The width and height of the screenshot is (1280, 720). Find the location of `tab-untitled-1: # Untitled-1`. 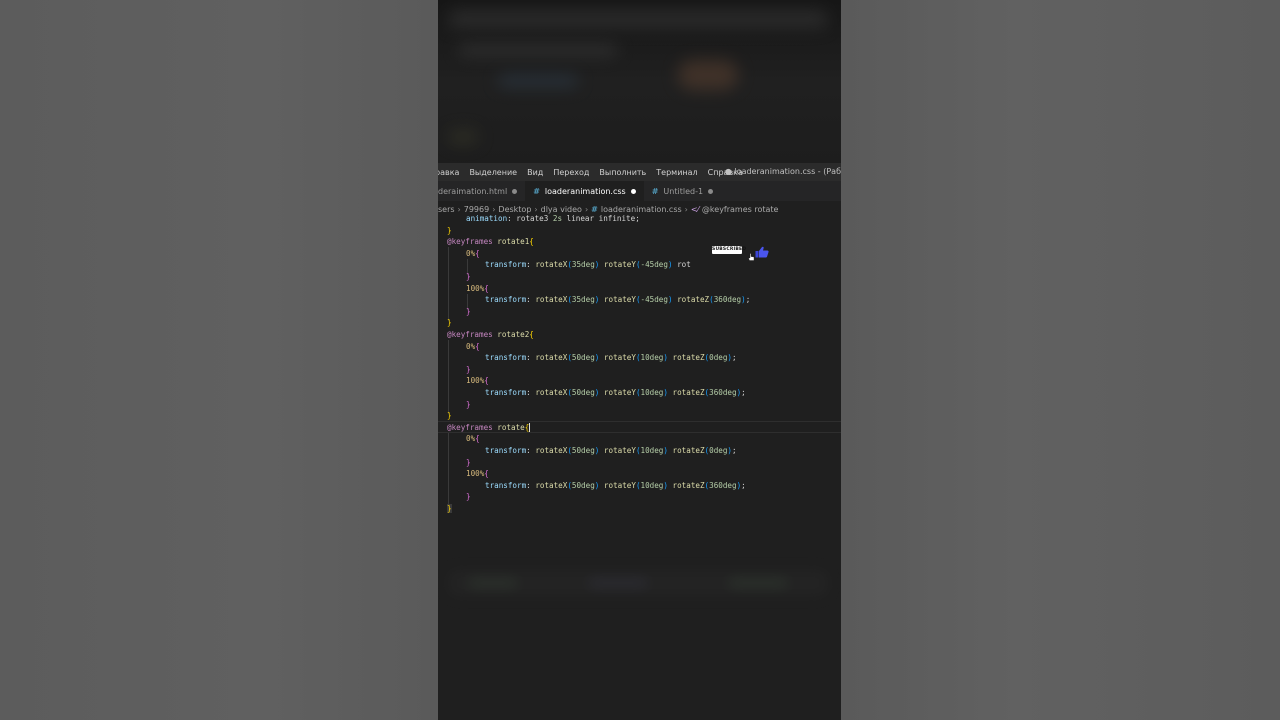

tab-untitled-1: # Untitled-1 is located at coordinates (682, 191).